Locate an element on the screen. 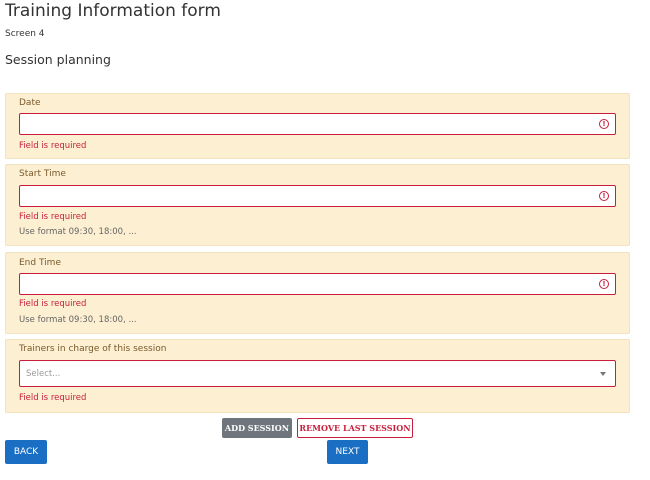 Image resolution: width=650 pixels, height=480 pixels. date-input: ! is located at coordinates (317, 124).